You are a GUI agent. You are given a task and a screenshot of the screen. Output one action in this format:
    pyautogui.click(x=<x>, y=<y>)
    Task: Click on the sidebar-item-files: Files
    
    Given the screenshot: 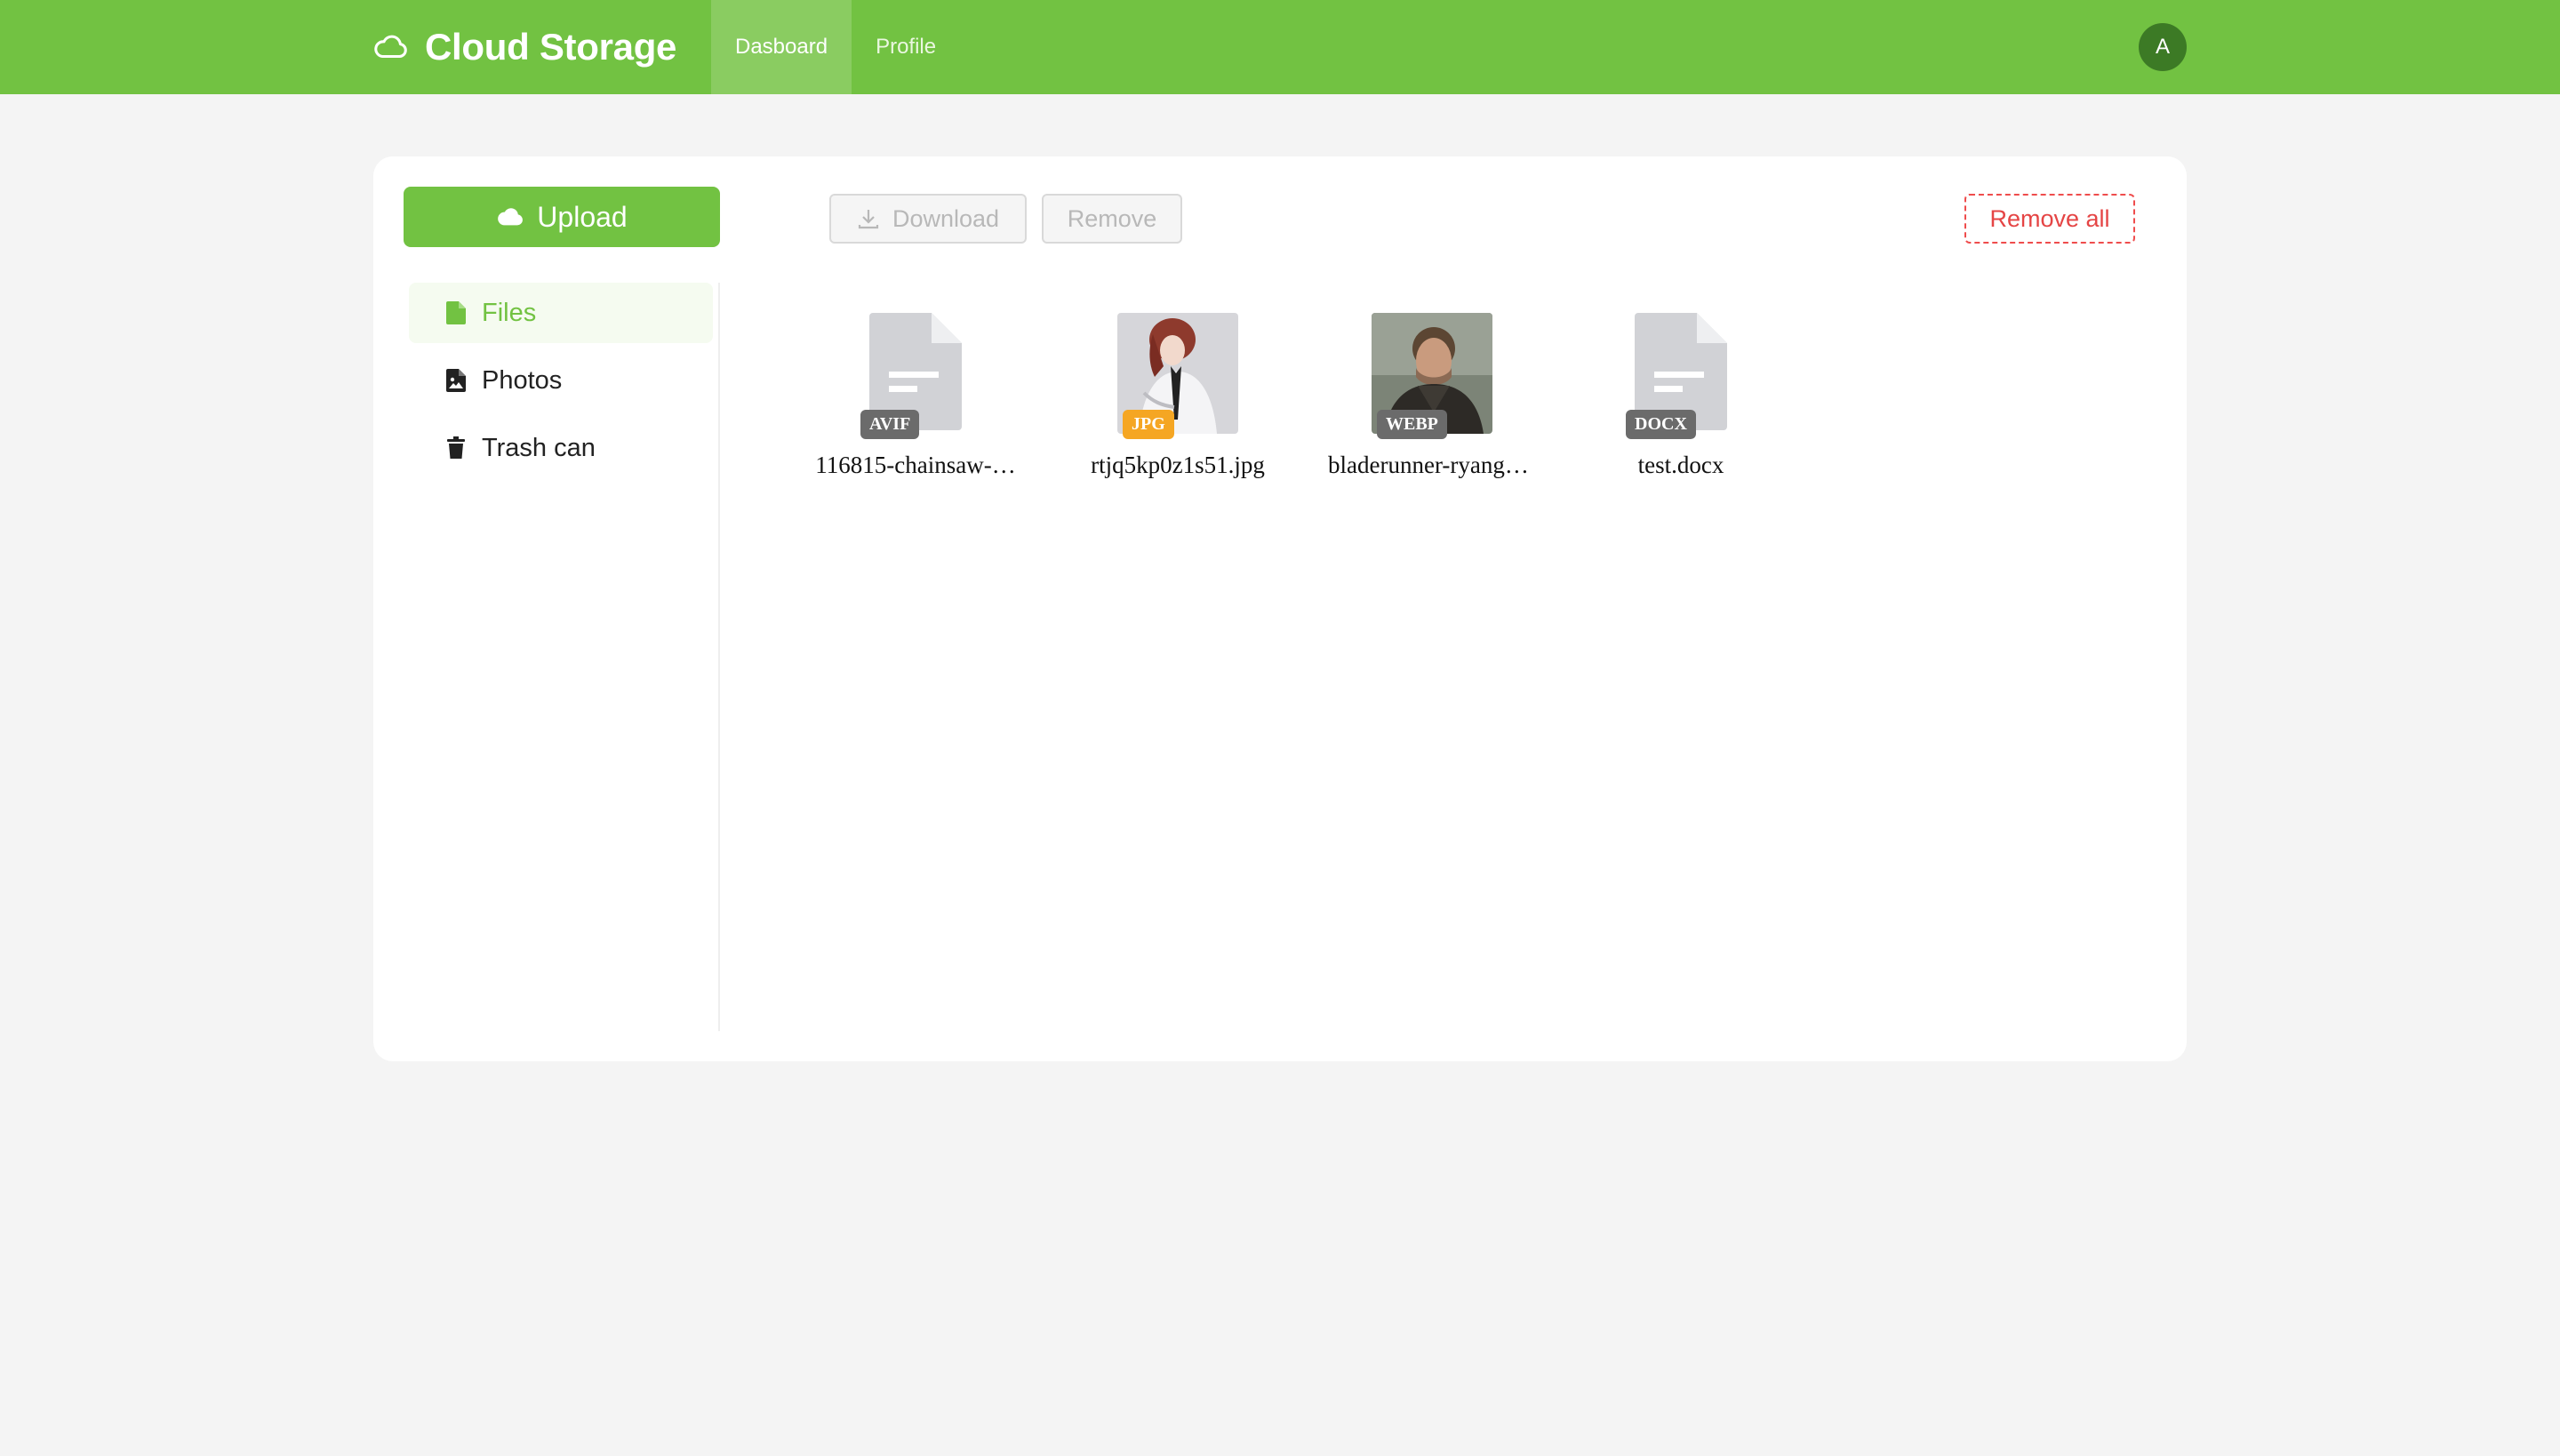 What is the action you would take?
    pyautogui.click(x=561, y=313)
    